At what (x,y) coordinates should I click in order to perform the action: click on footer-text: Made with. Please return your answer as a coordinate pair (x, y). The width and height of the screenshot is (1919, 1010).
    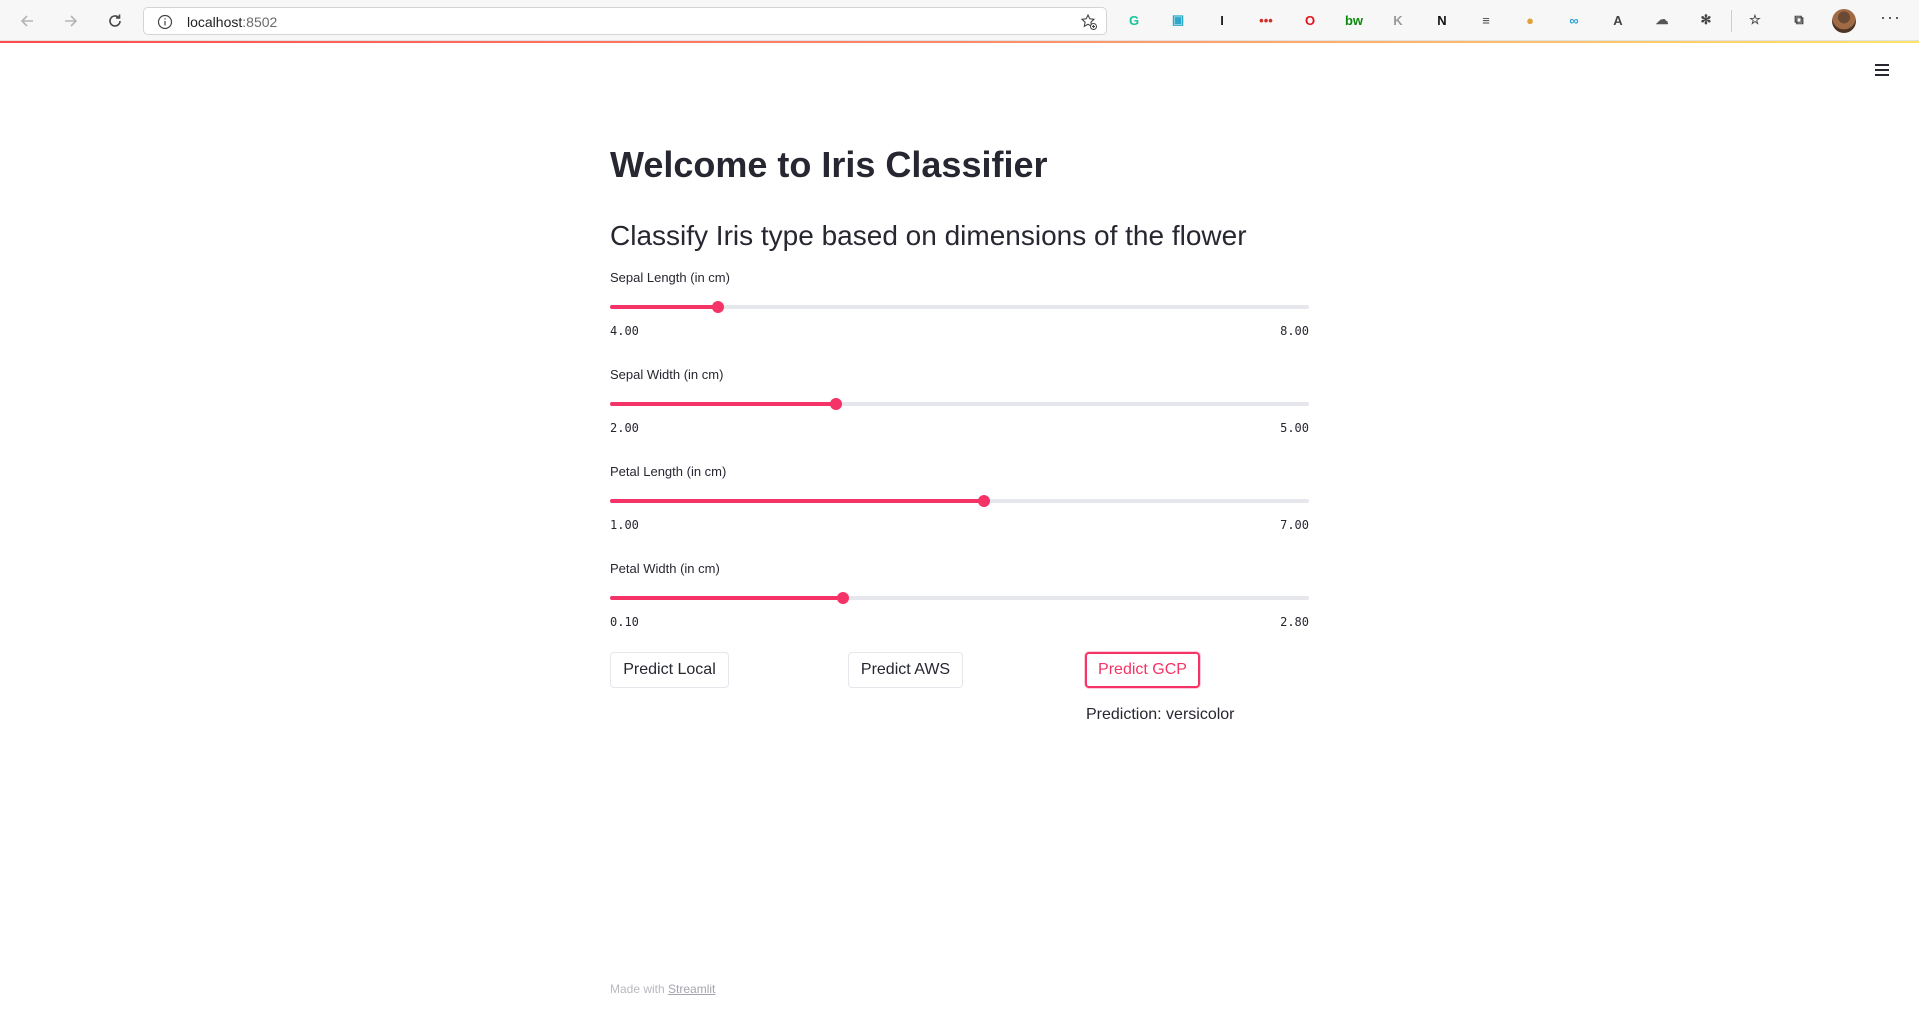
    Looking at the image, I should click on (639, 989).